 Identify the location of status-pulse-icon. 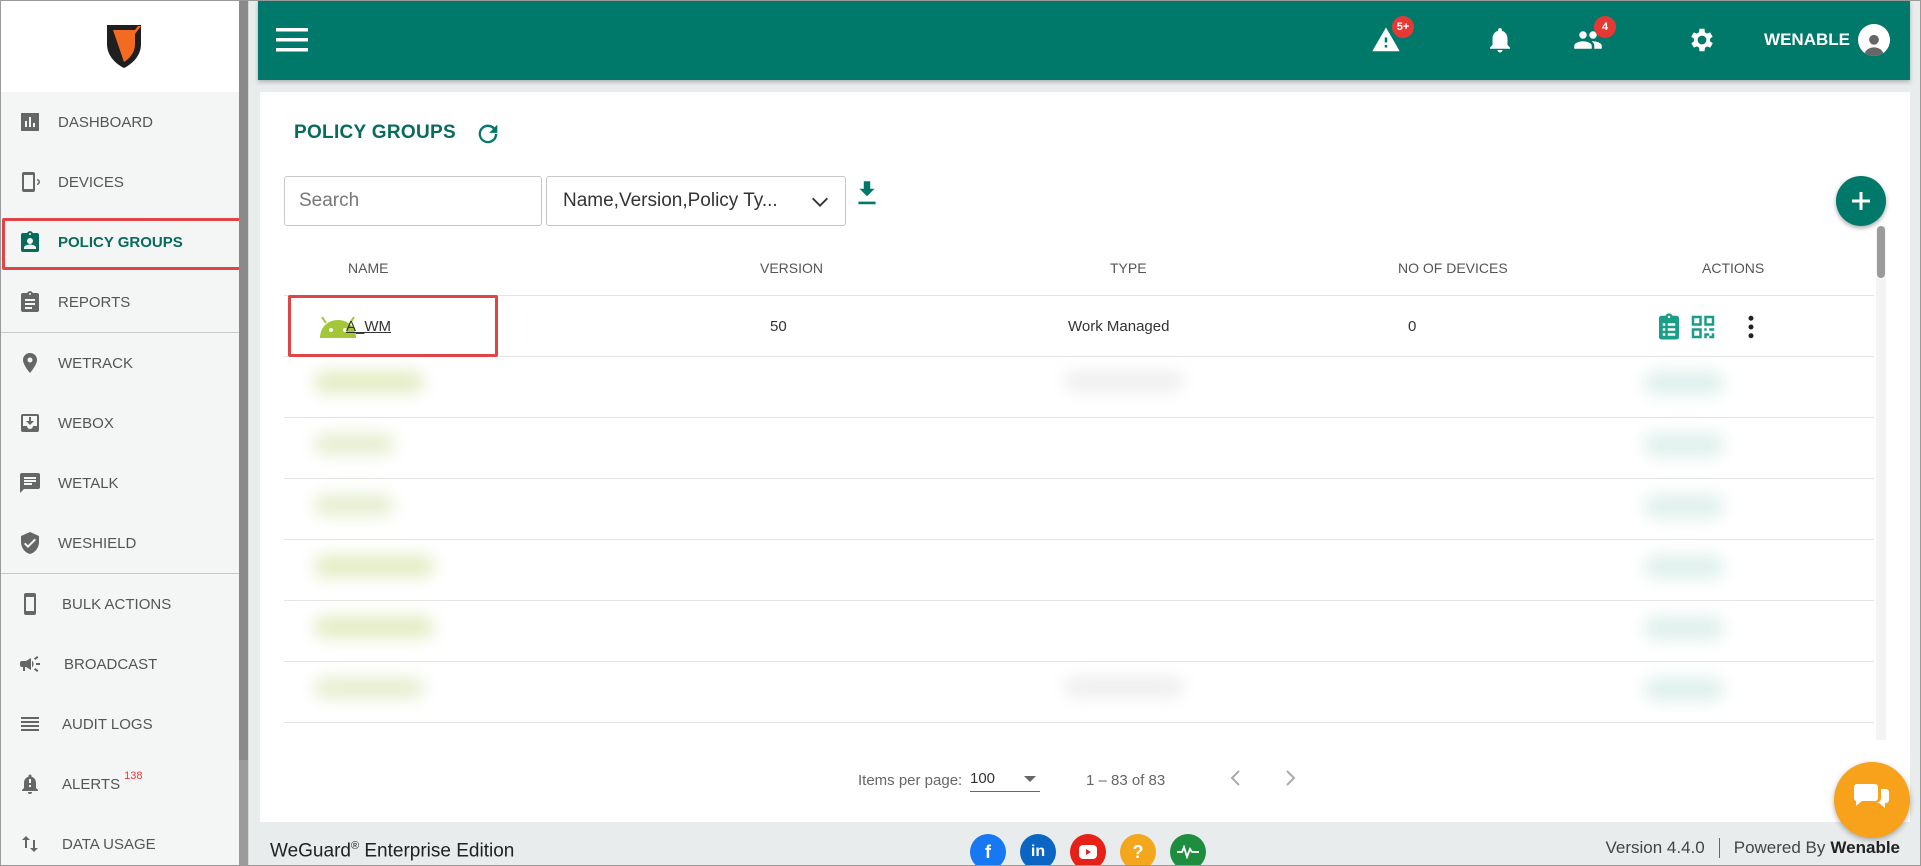
(1188, 850).